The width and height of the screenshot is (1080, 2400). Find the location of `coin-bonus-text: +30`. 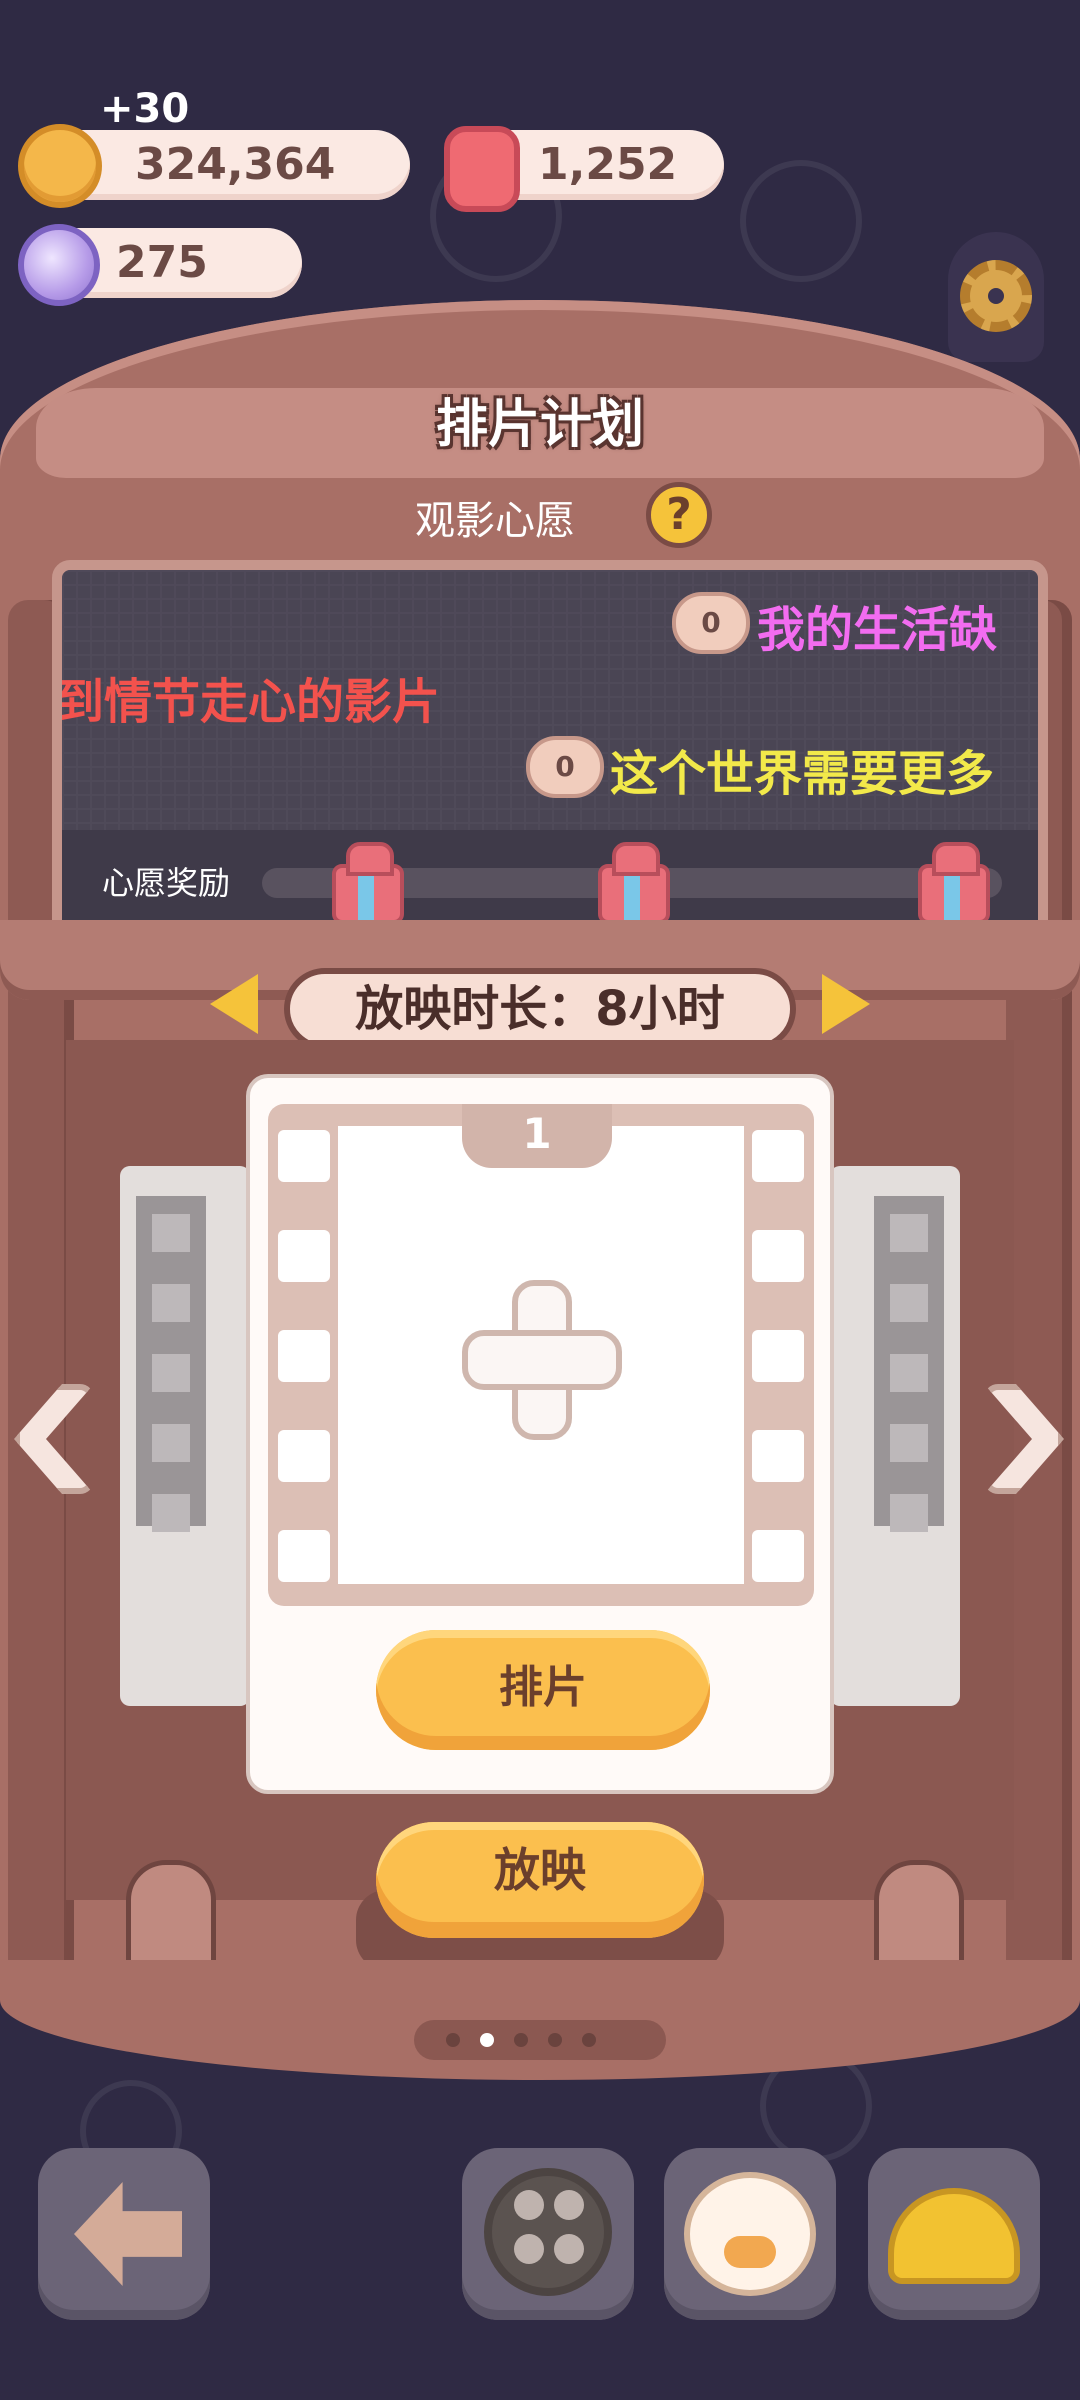

coin-bonus-text: +30 is located at coordinates (145, 109).